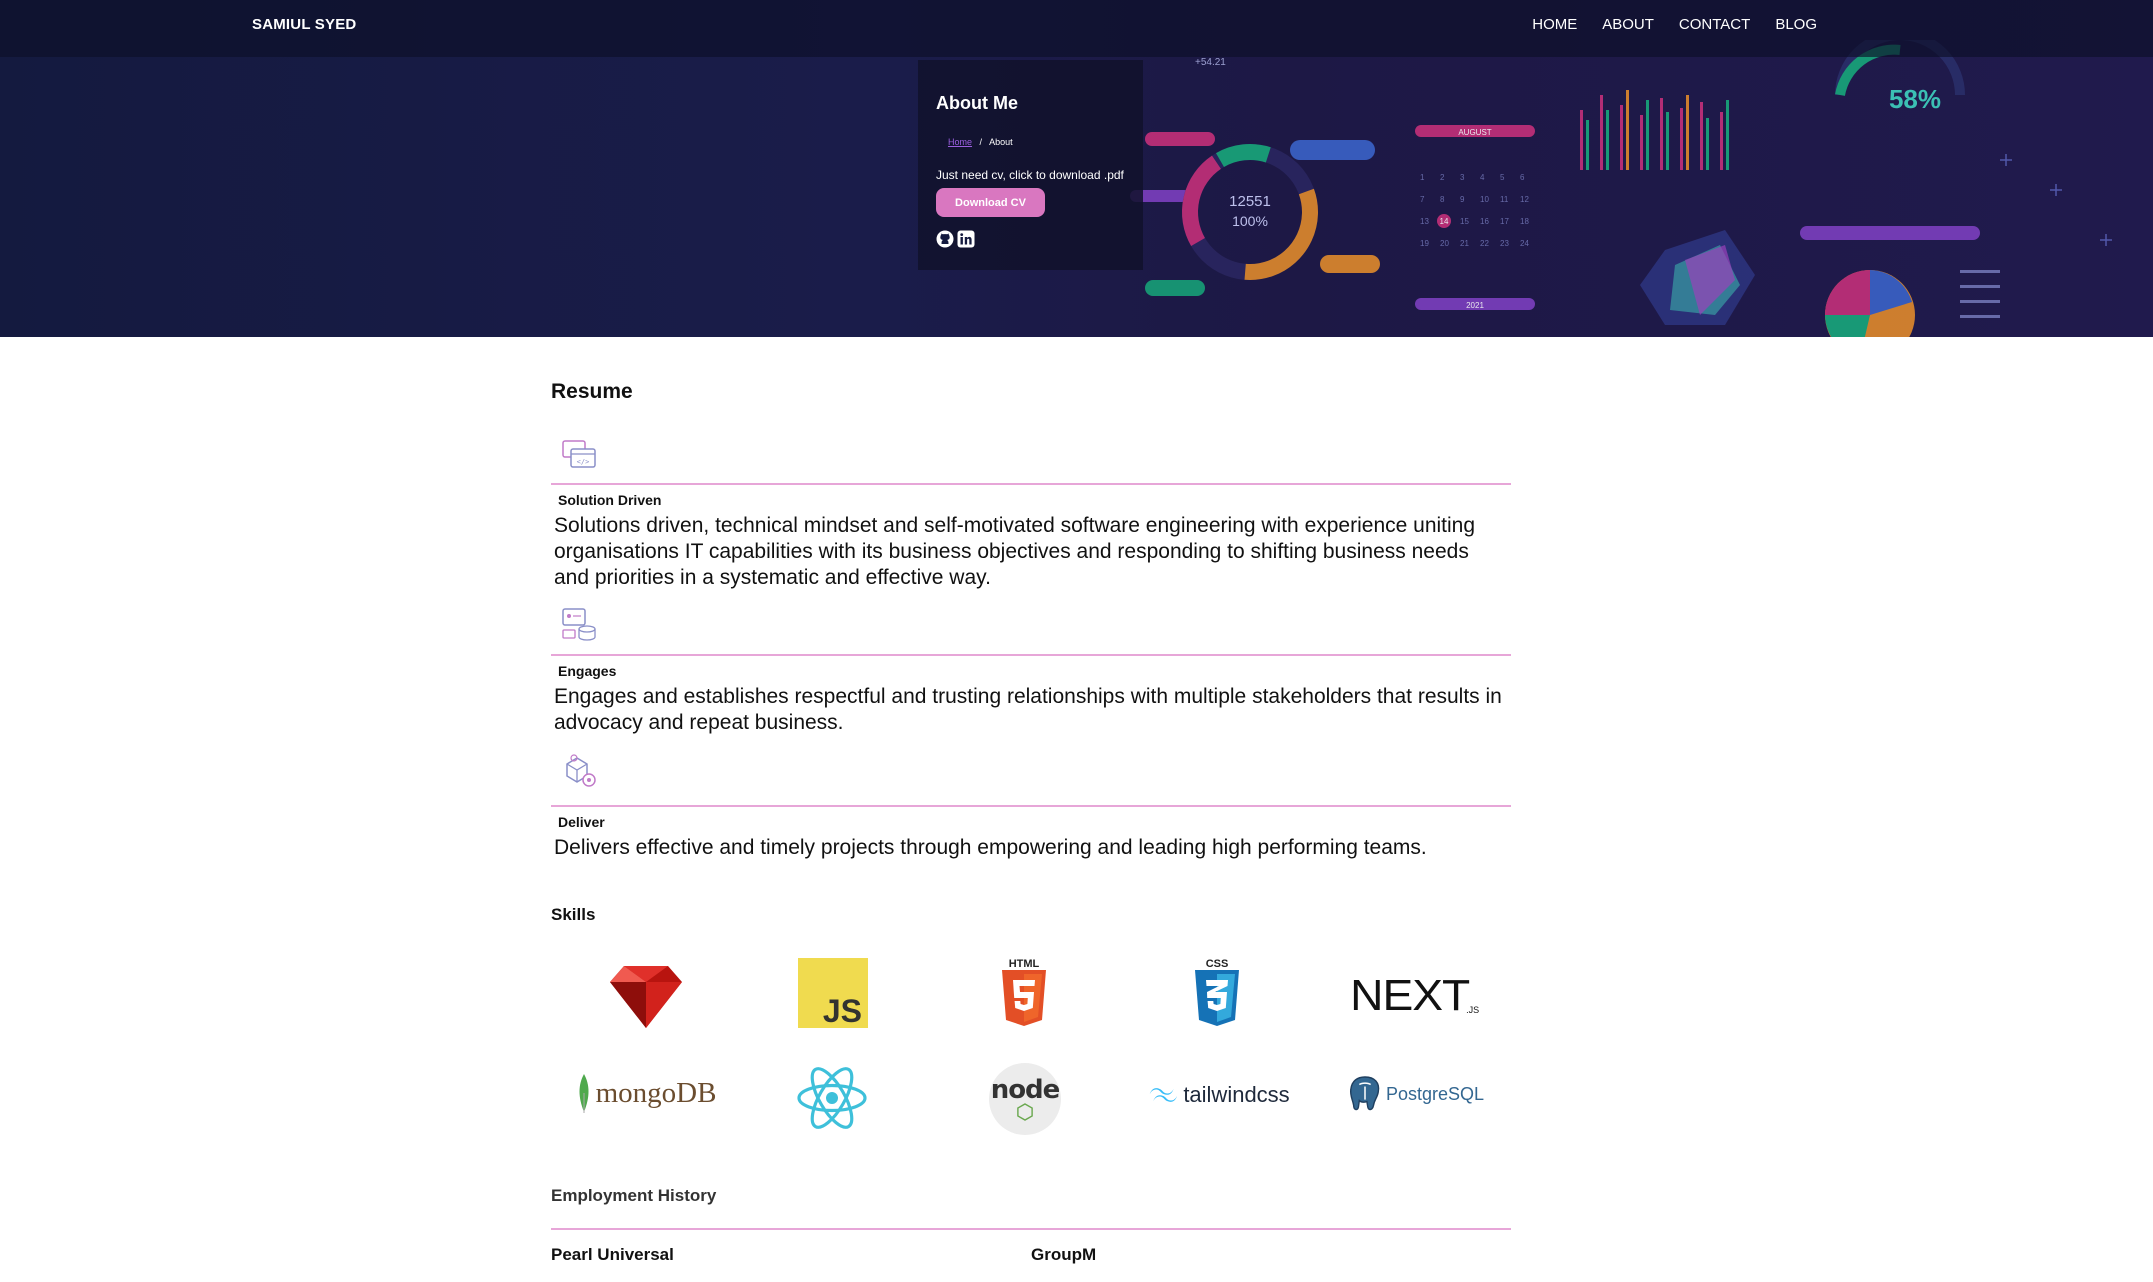  What do you see at coordinates (1424, 243) in the screenshot?
I see `svg-text: 19` at bounding box center [1424, 243].